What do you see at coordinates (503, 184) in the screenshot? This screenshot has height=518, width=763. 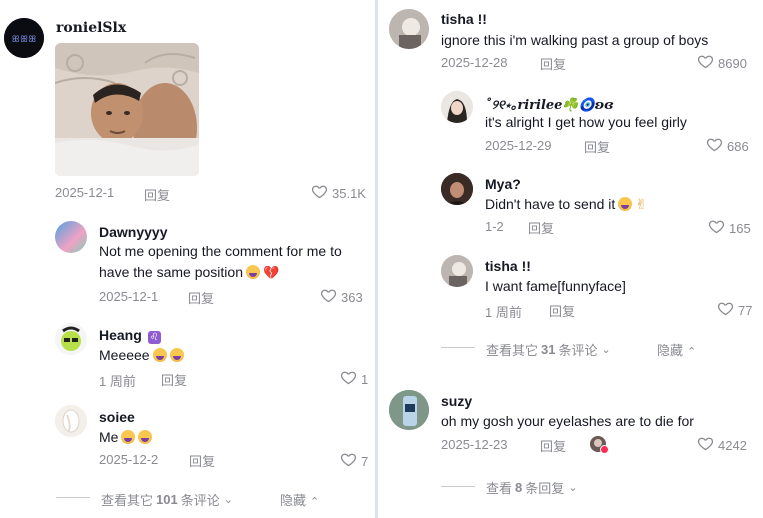 I see `comment-username: Mya?` at bounding box center [503, 184].